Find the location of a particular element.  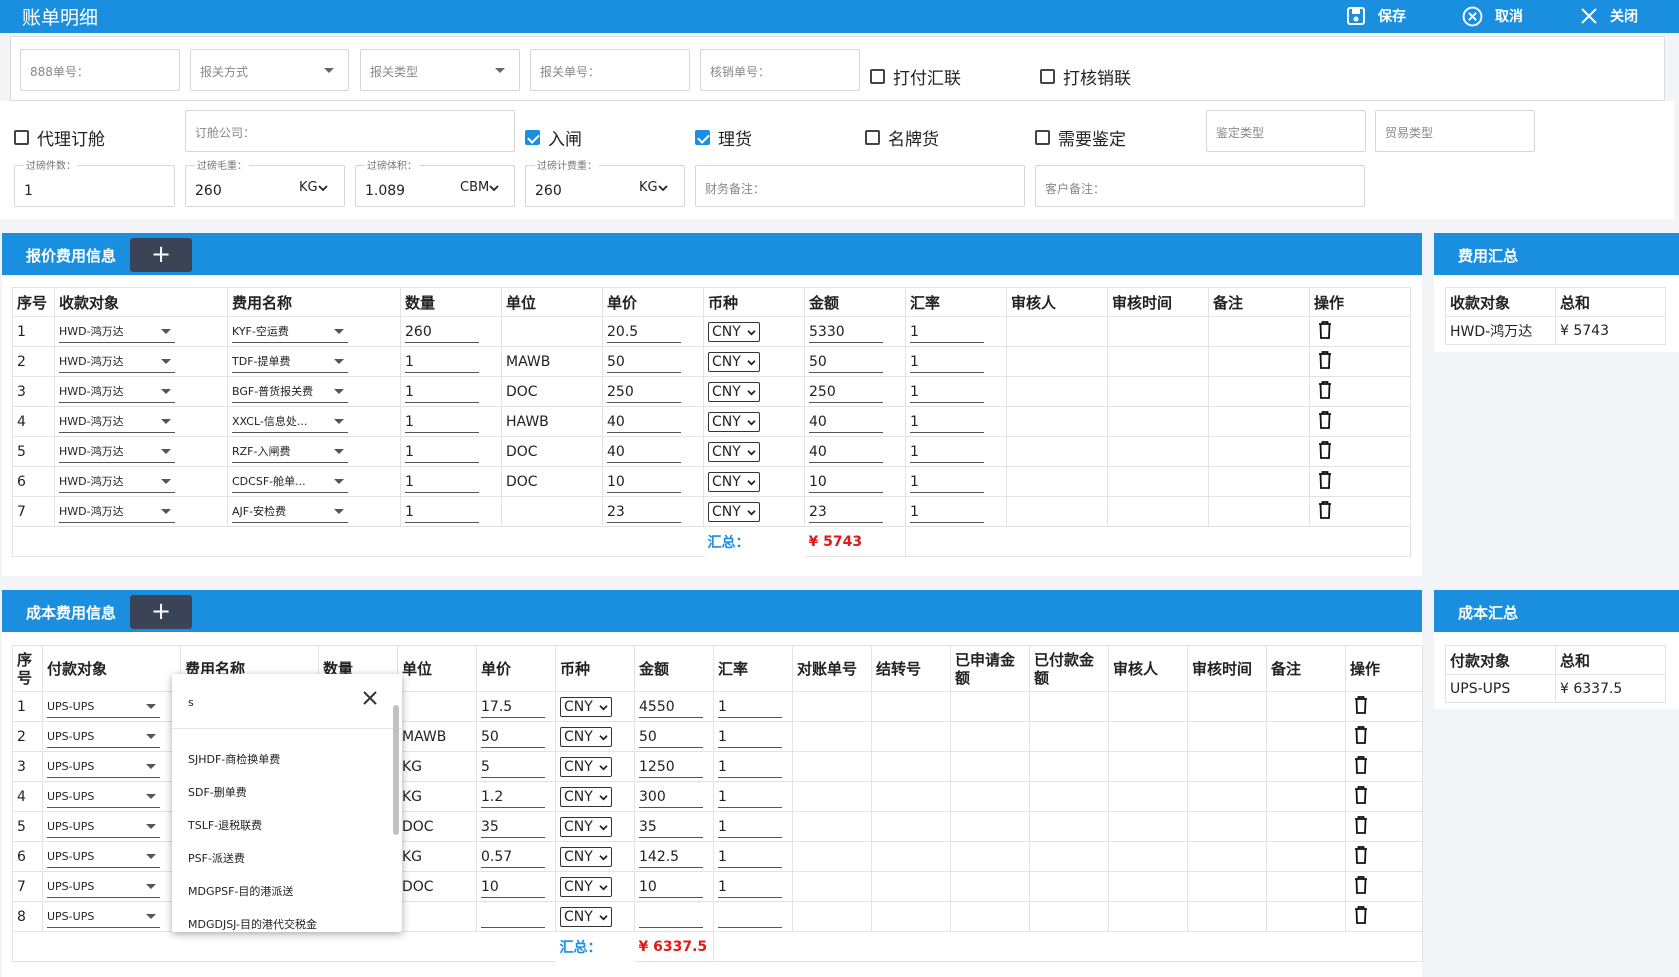

brand-goods-checkbox: 名牌货 is located at coordinates (902, 137).